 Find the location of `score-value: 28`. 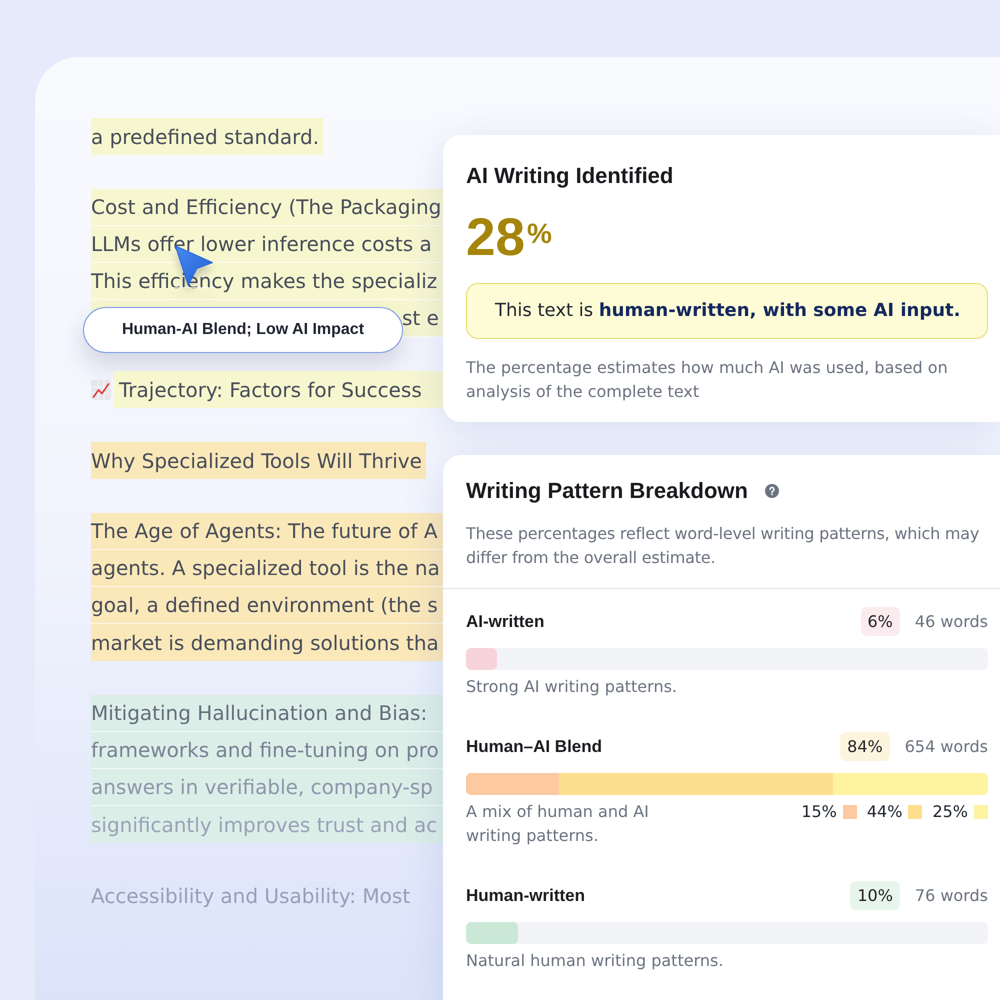

score-value: 28 is located at coordinates (495, 238).